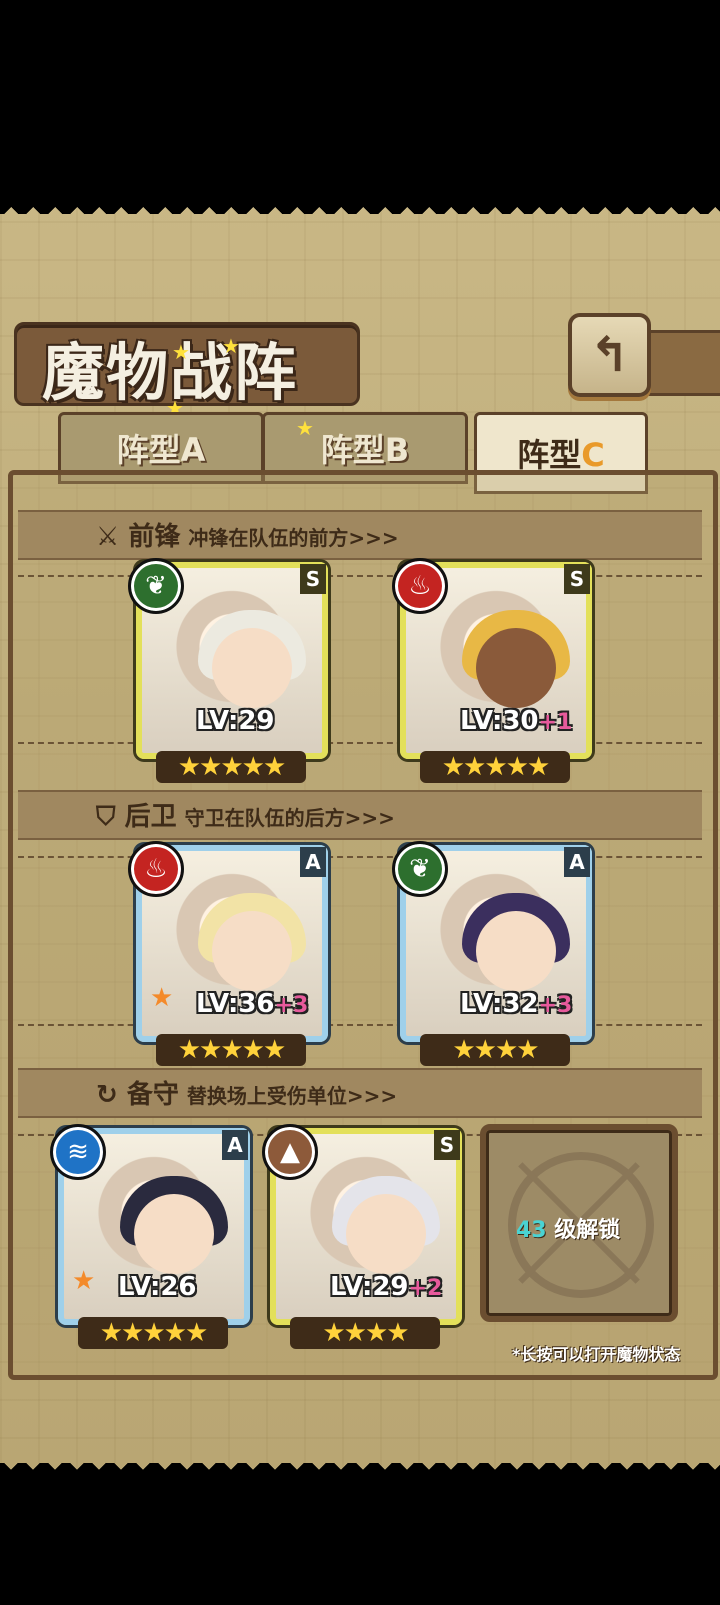  Describe the element at coordinates (360, 1470) in the screenshot. I see `panel-bottom-edge` at that location.